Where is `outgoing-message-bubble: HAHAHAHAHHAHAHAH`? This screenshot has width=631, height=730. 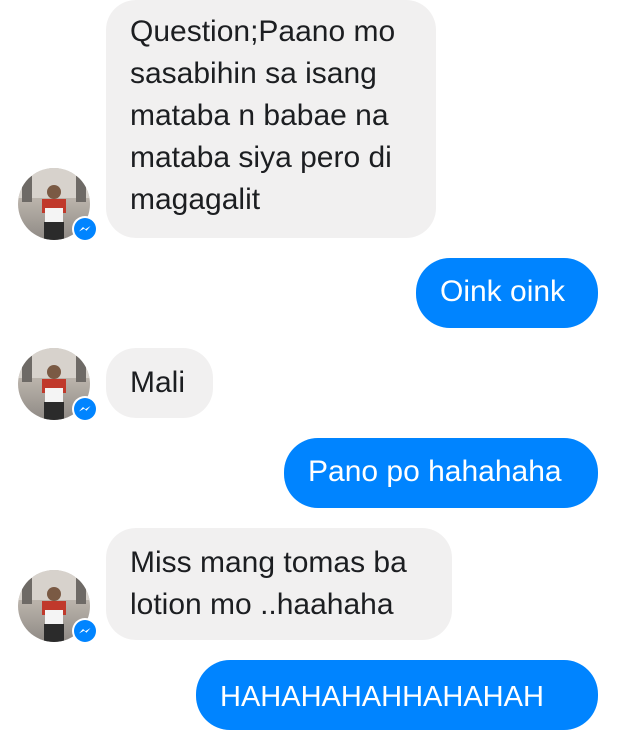 outgoing-message-bubble: HAHAHAHAHHAHAHAH is located at coordinates (397, 695).